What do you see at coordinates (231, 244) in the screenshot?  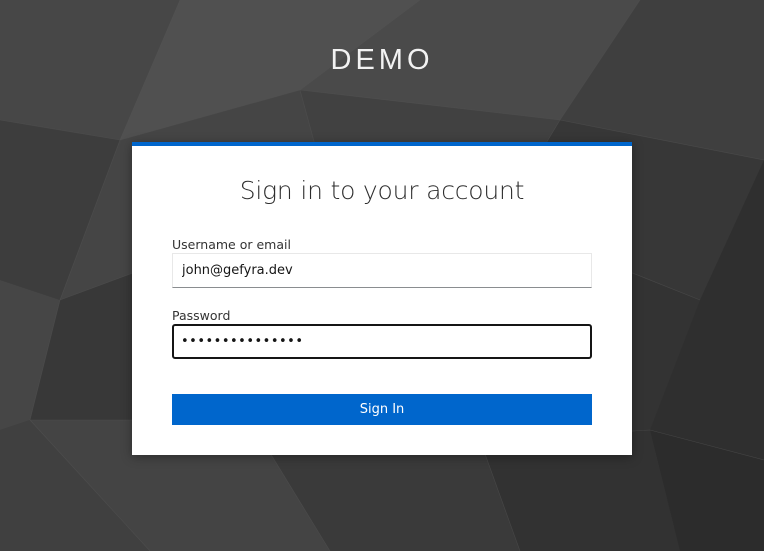 I see `username-label: Username or email` at bounding box center [231, 244].